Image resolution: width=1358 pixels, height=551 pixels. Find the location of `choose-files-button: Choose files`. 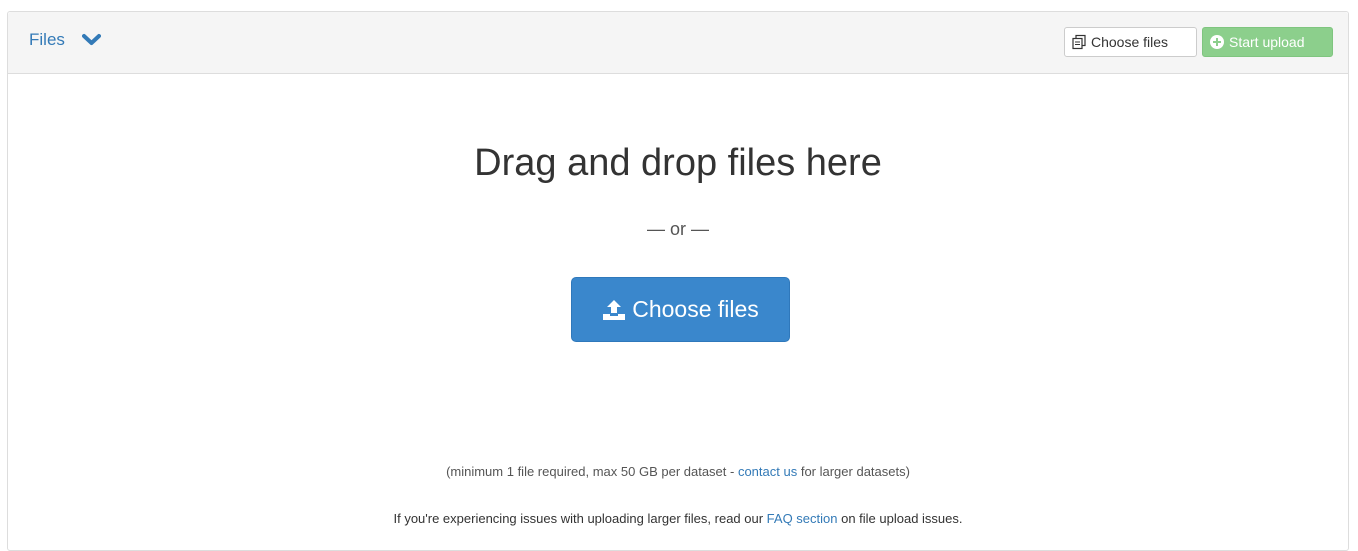

choose-files-button: Choose files is located at coordinates (680, 309).